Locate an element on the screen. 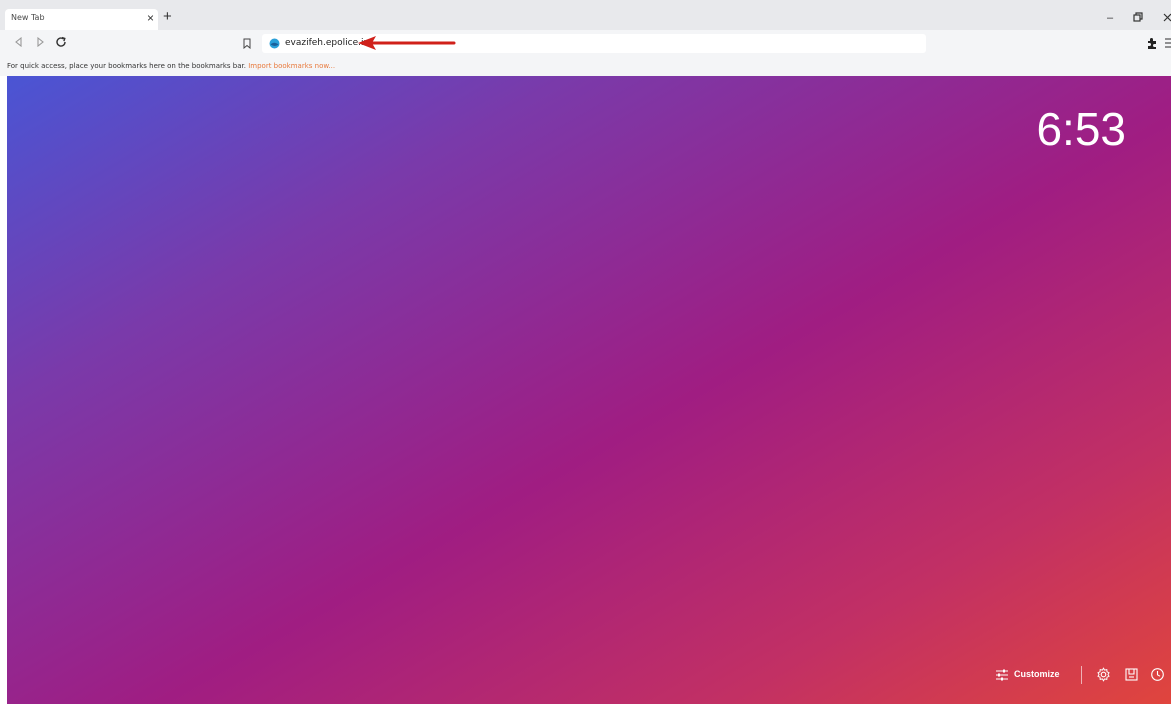 The height and width of the screenshot is (704, 1171). forward-button is located at coordinates (40, 42).